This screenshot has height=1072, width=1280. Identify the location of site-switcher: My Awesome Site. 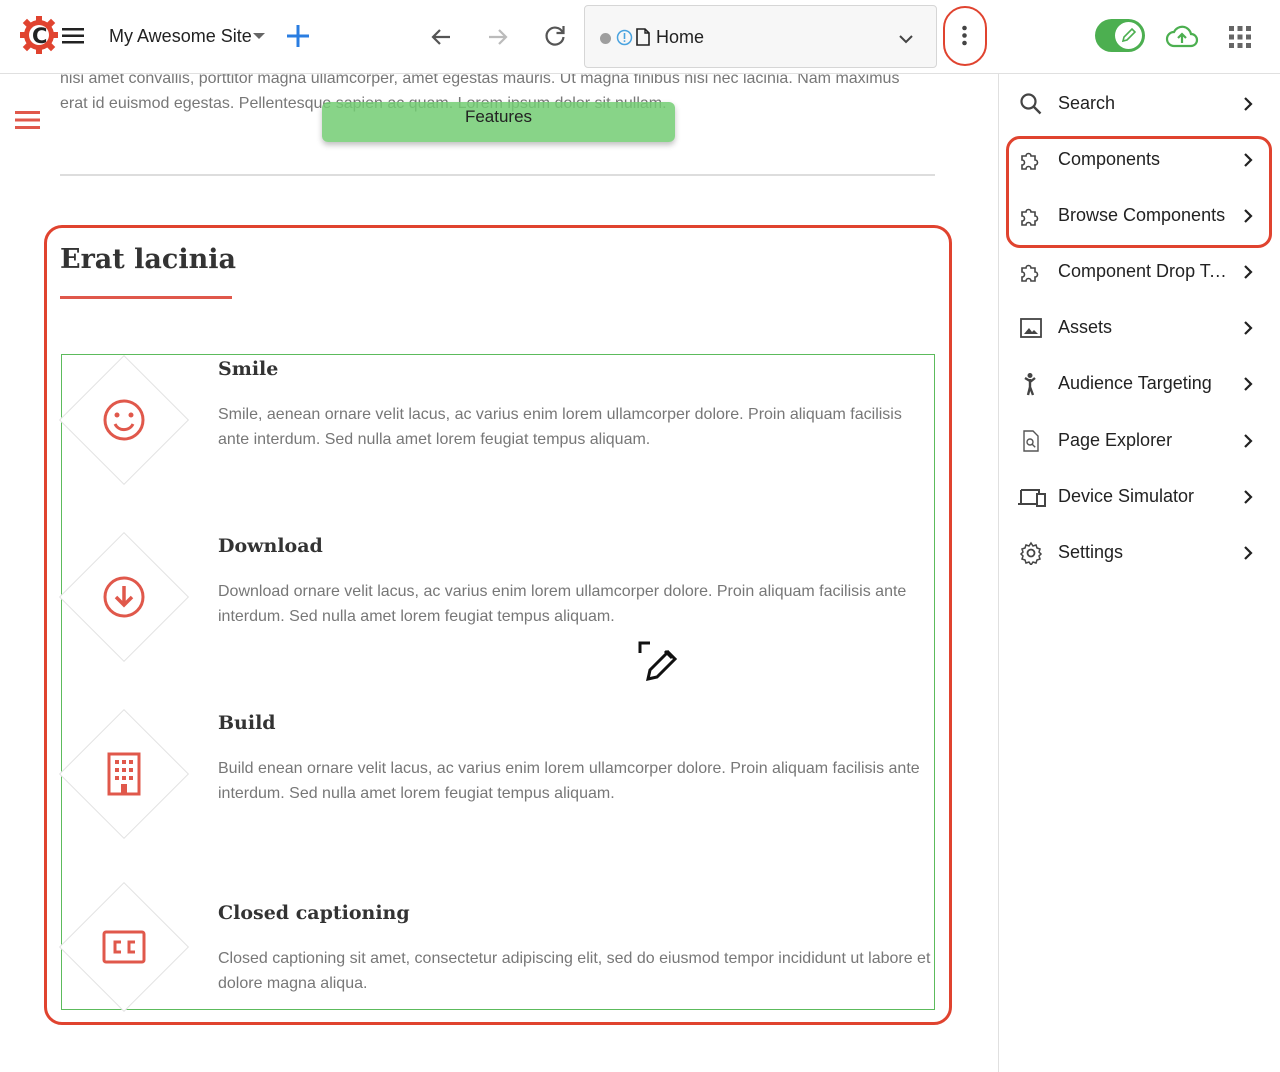
(180, 36).